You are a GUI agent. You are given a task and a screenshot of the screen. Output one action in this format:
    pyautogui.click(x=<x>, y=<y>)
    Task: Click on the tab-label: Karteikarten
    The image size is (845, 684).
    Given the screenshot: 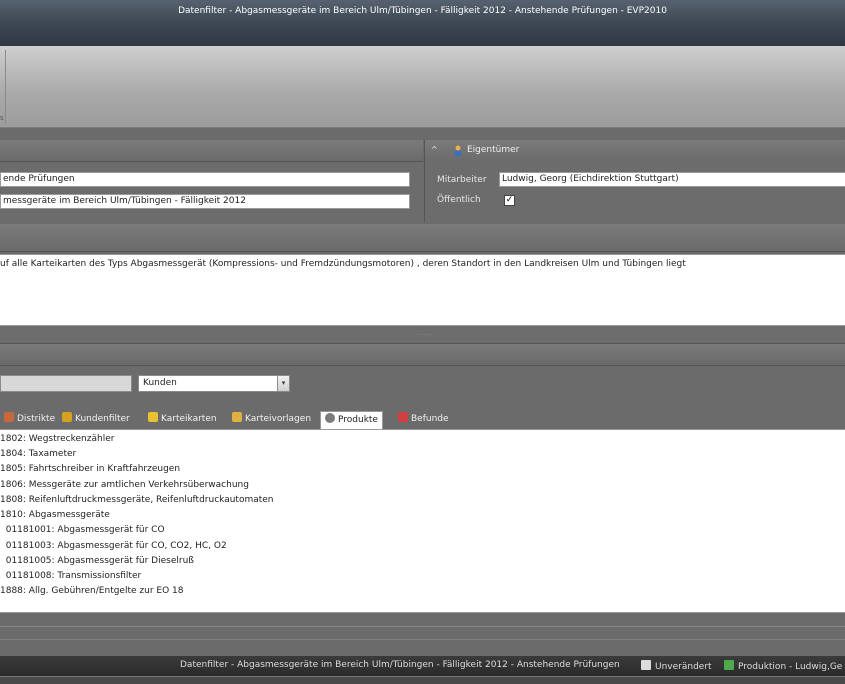 What is the action you would take?
    pyautogui.click(x=189, y=419)
    